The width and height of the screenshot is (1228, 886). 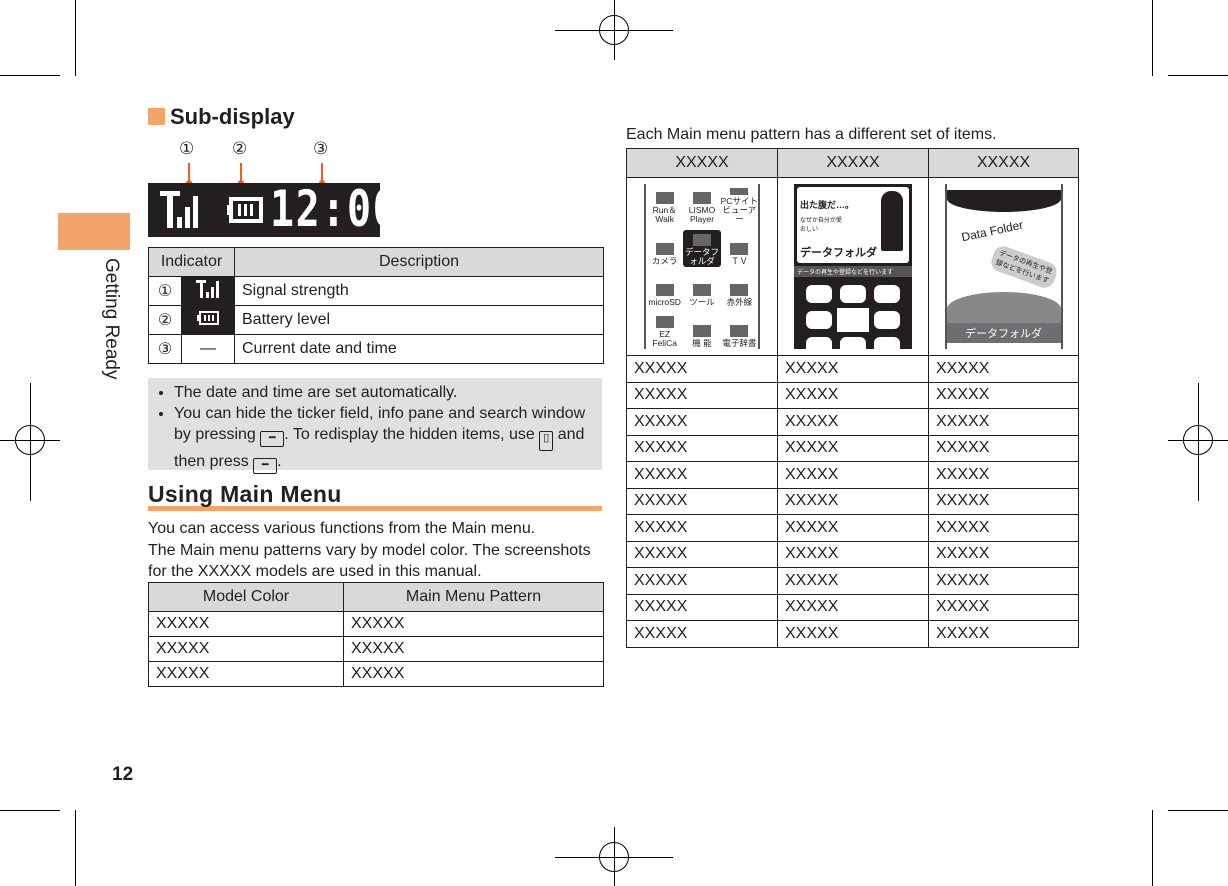 What do you see at coordinates (739, 260) in the screenshot?
I see `menu-item-label: ＴＶ` at bounding box center [739, 260].